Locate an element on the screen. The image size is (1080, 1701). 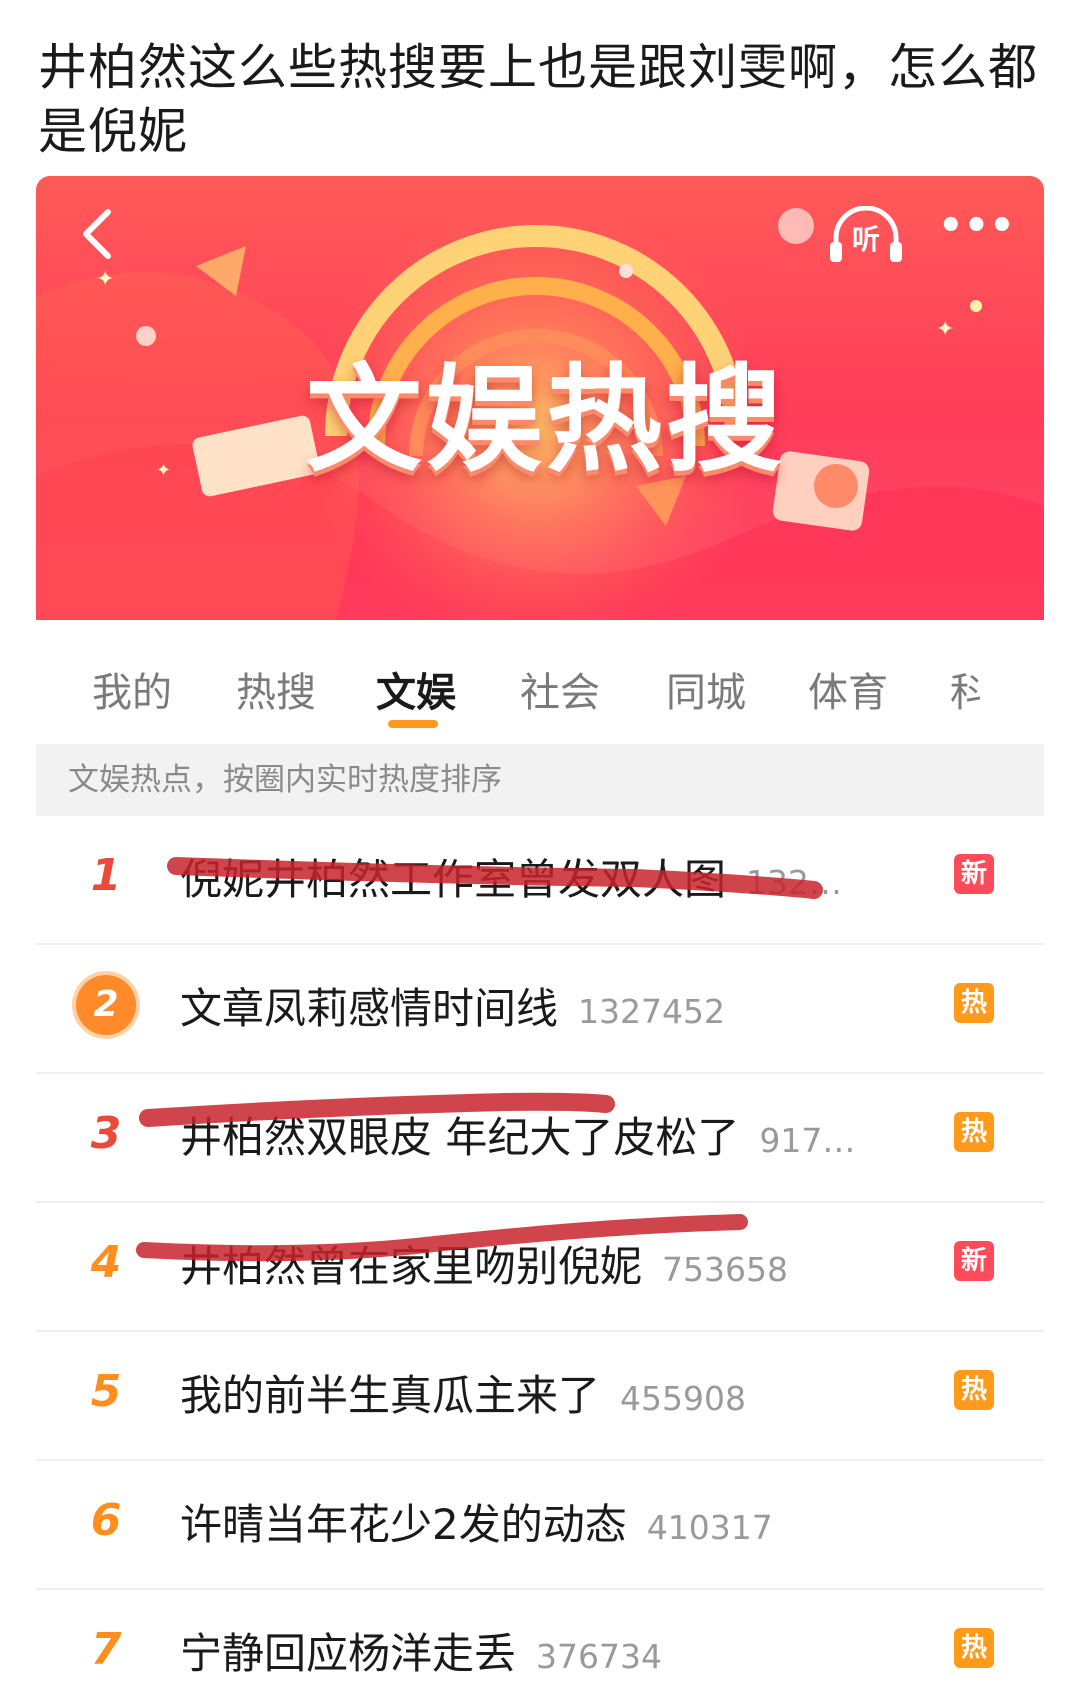
item-title-text: 文章凤莉感情时间线 is located at coordinates (369, 1008).